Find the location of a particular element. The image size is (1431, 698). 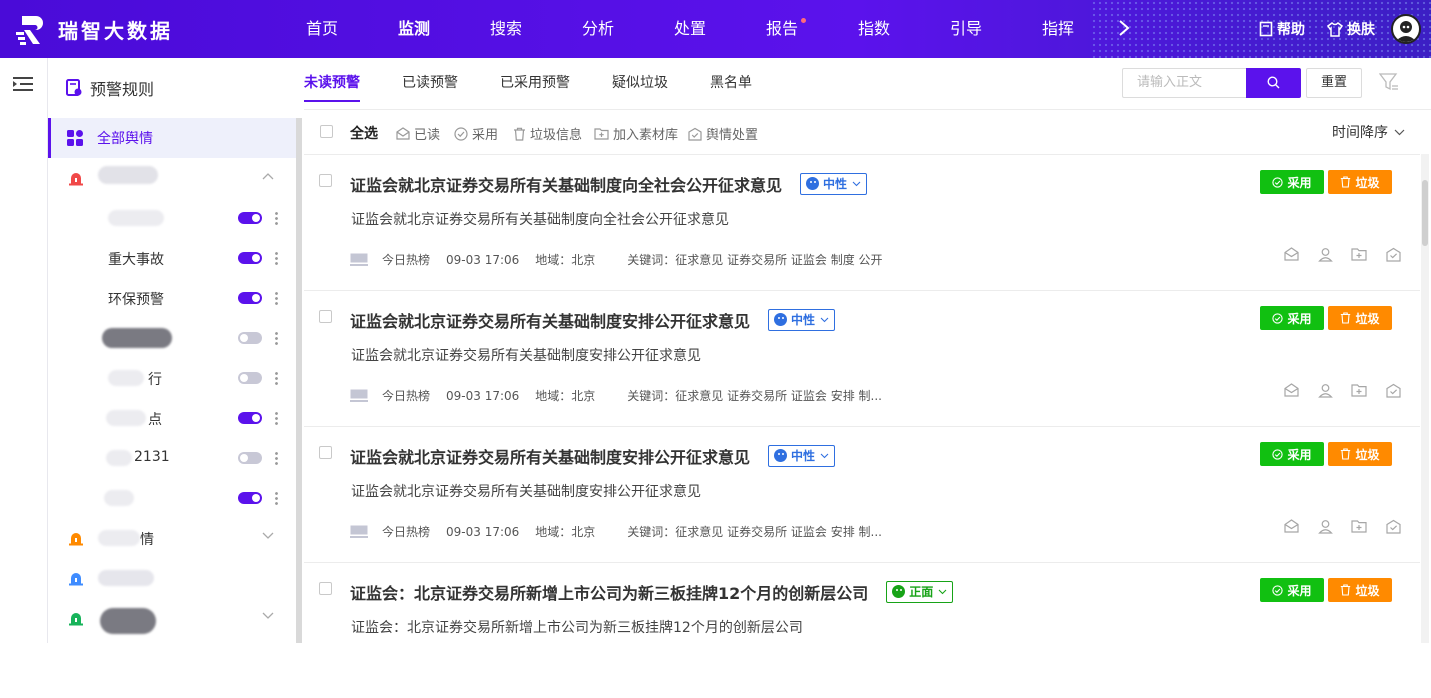

add-material-button: 加入素材库 is located at coordinates (636, 133).